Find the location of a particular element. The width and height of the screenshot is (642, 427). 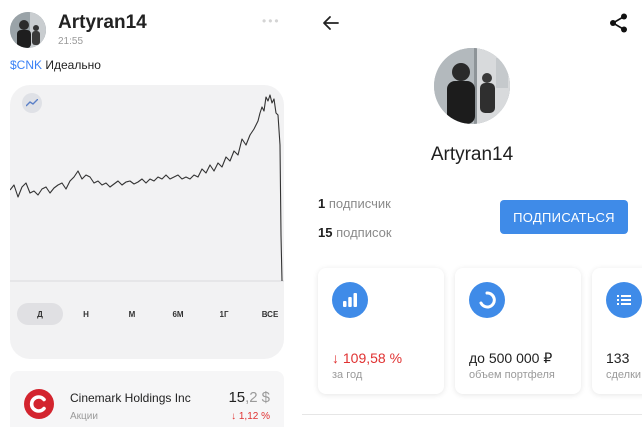

subscribers-stat: 1 подписчик is located at coordinates (354, 203).